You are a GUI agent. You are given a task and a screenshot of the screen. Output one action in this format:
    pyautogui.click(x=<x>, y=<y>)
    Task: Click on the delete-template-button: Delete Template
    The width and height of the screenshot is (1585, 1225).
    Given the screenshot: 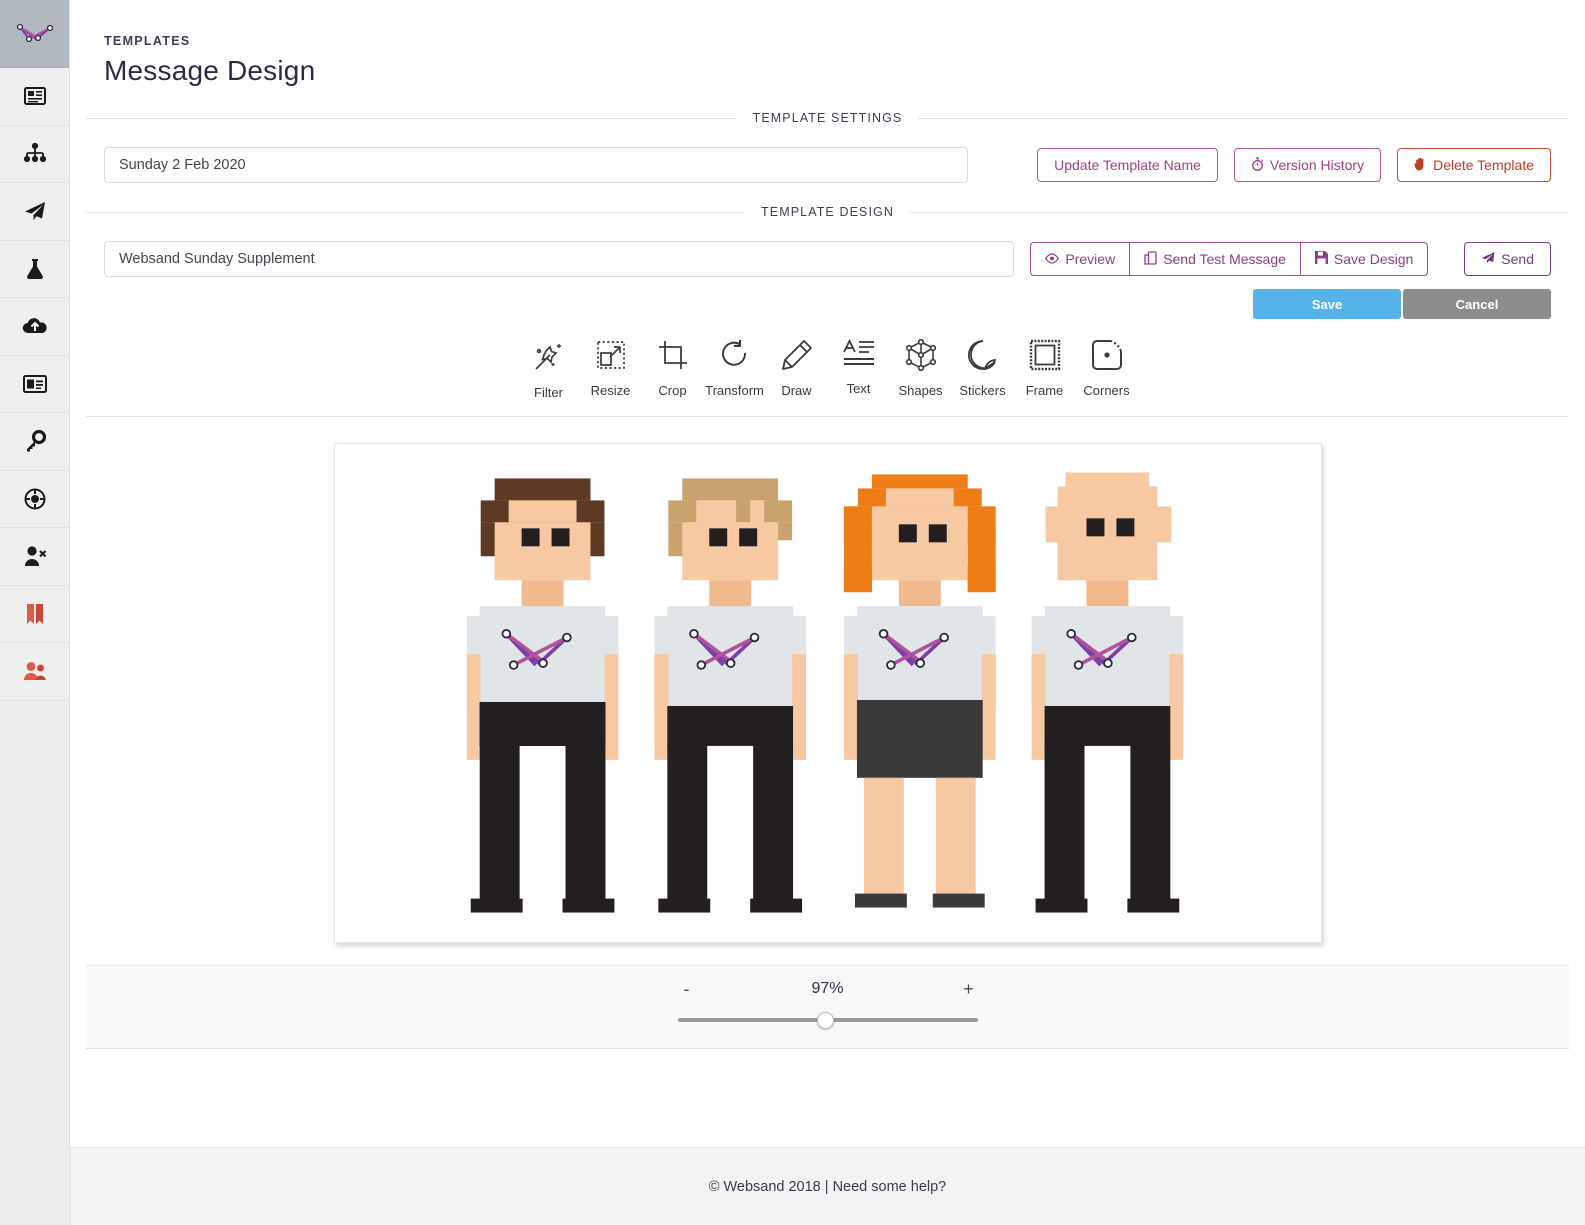 What is the action you would take?
    pyautogui.click(x=1474, y=165)
    